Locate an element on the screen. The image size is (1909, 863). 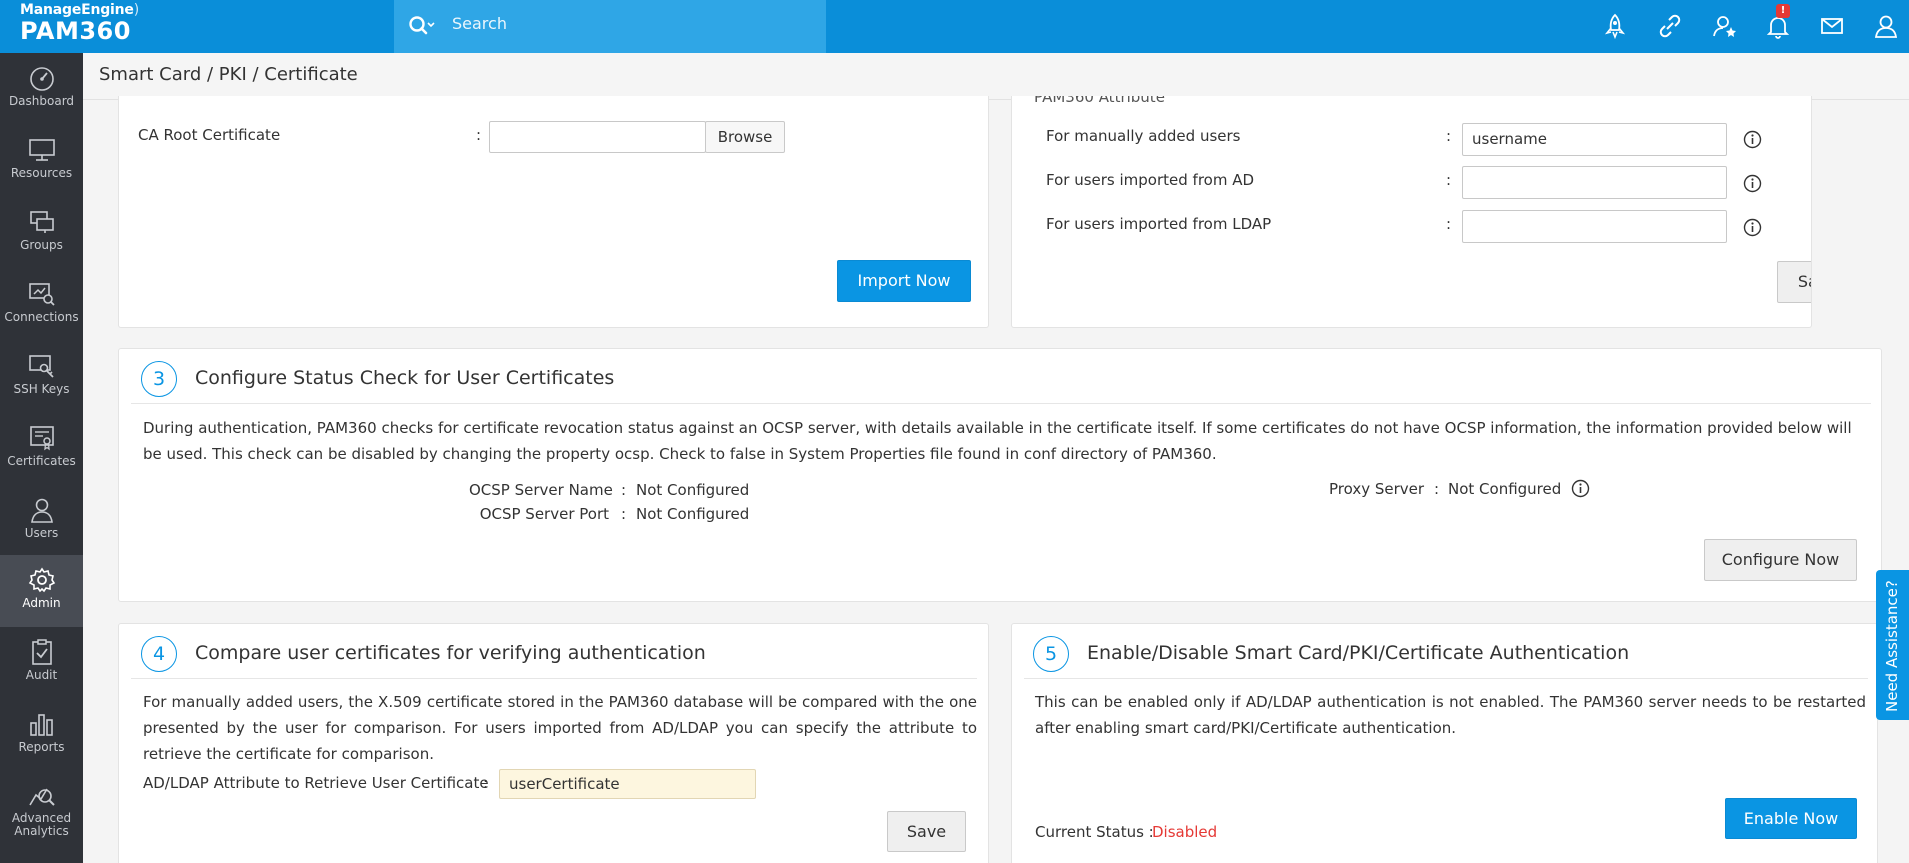
ca-certificate-file-input is located at coordinates (597, 137).